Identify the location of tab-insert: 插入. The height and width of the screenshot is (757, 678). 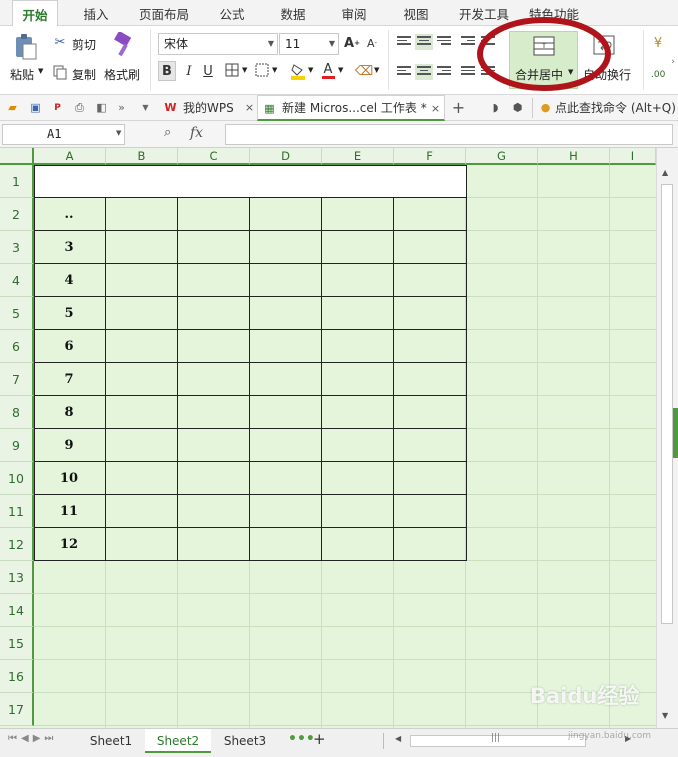
(96, 13).